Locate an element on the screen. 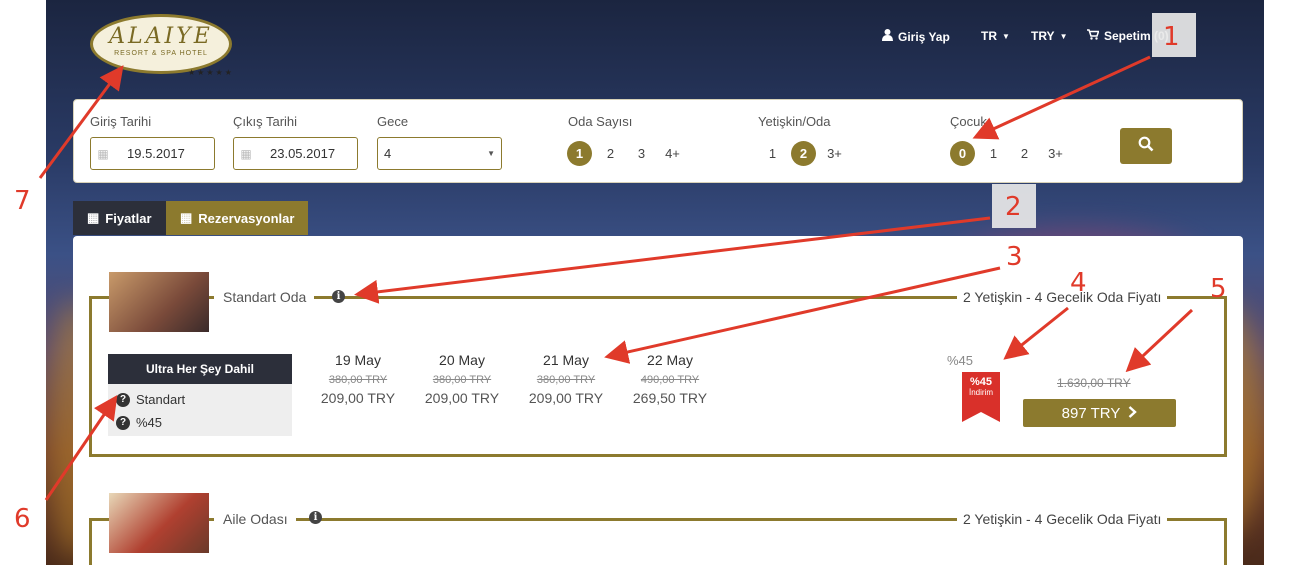 The image size is (1309, 565). search-button is located at coordinates (1146, 146).